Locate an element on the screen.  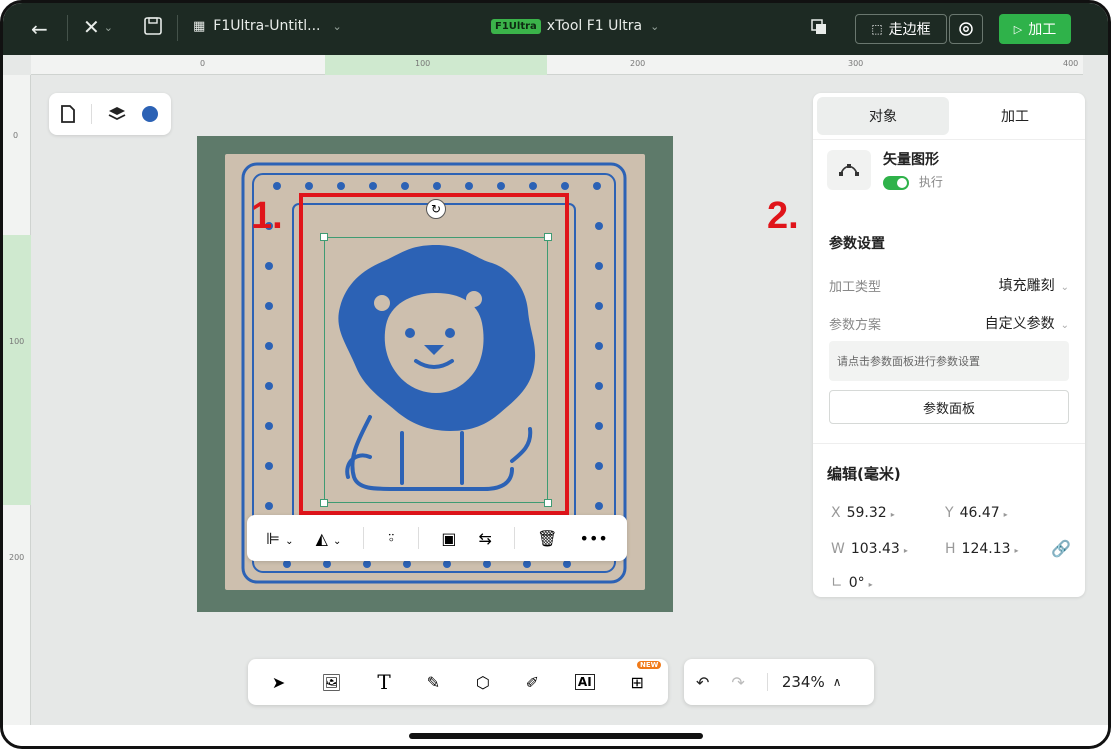
swap-icon: ⇆ is located at coordinates (485, 538).